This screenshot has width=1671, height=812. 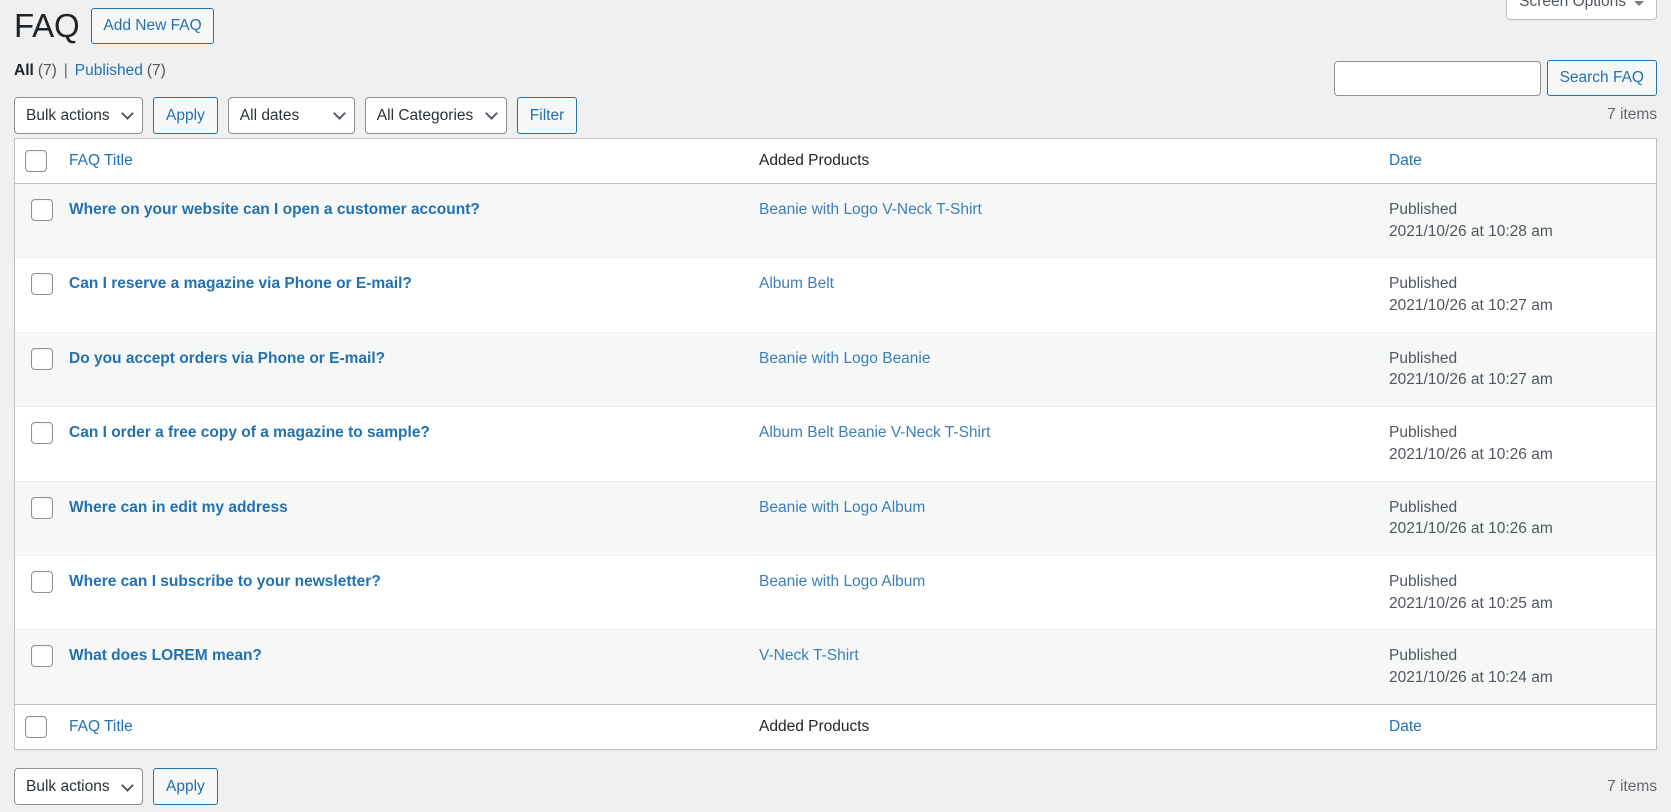 What do you see at coordinates (101, 726) in the screenshot?
I see `sort-title-link-bottom: FAQ Title` at bounding box center [101, 726].